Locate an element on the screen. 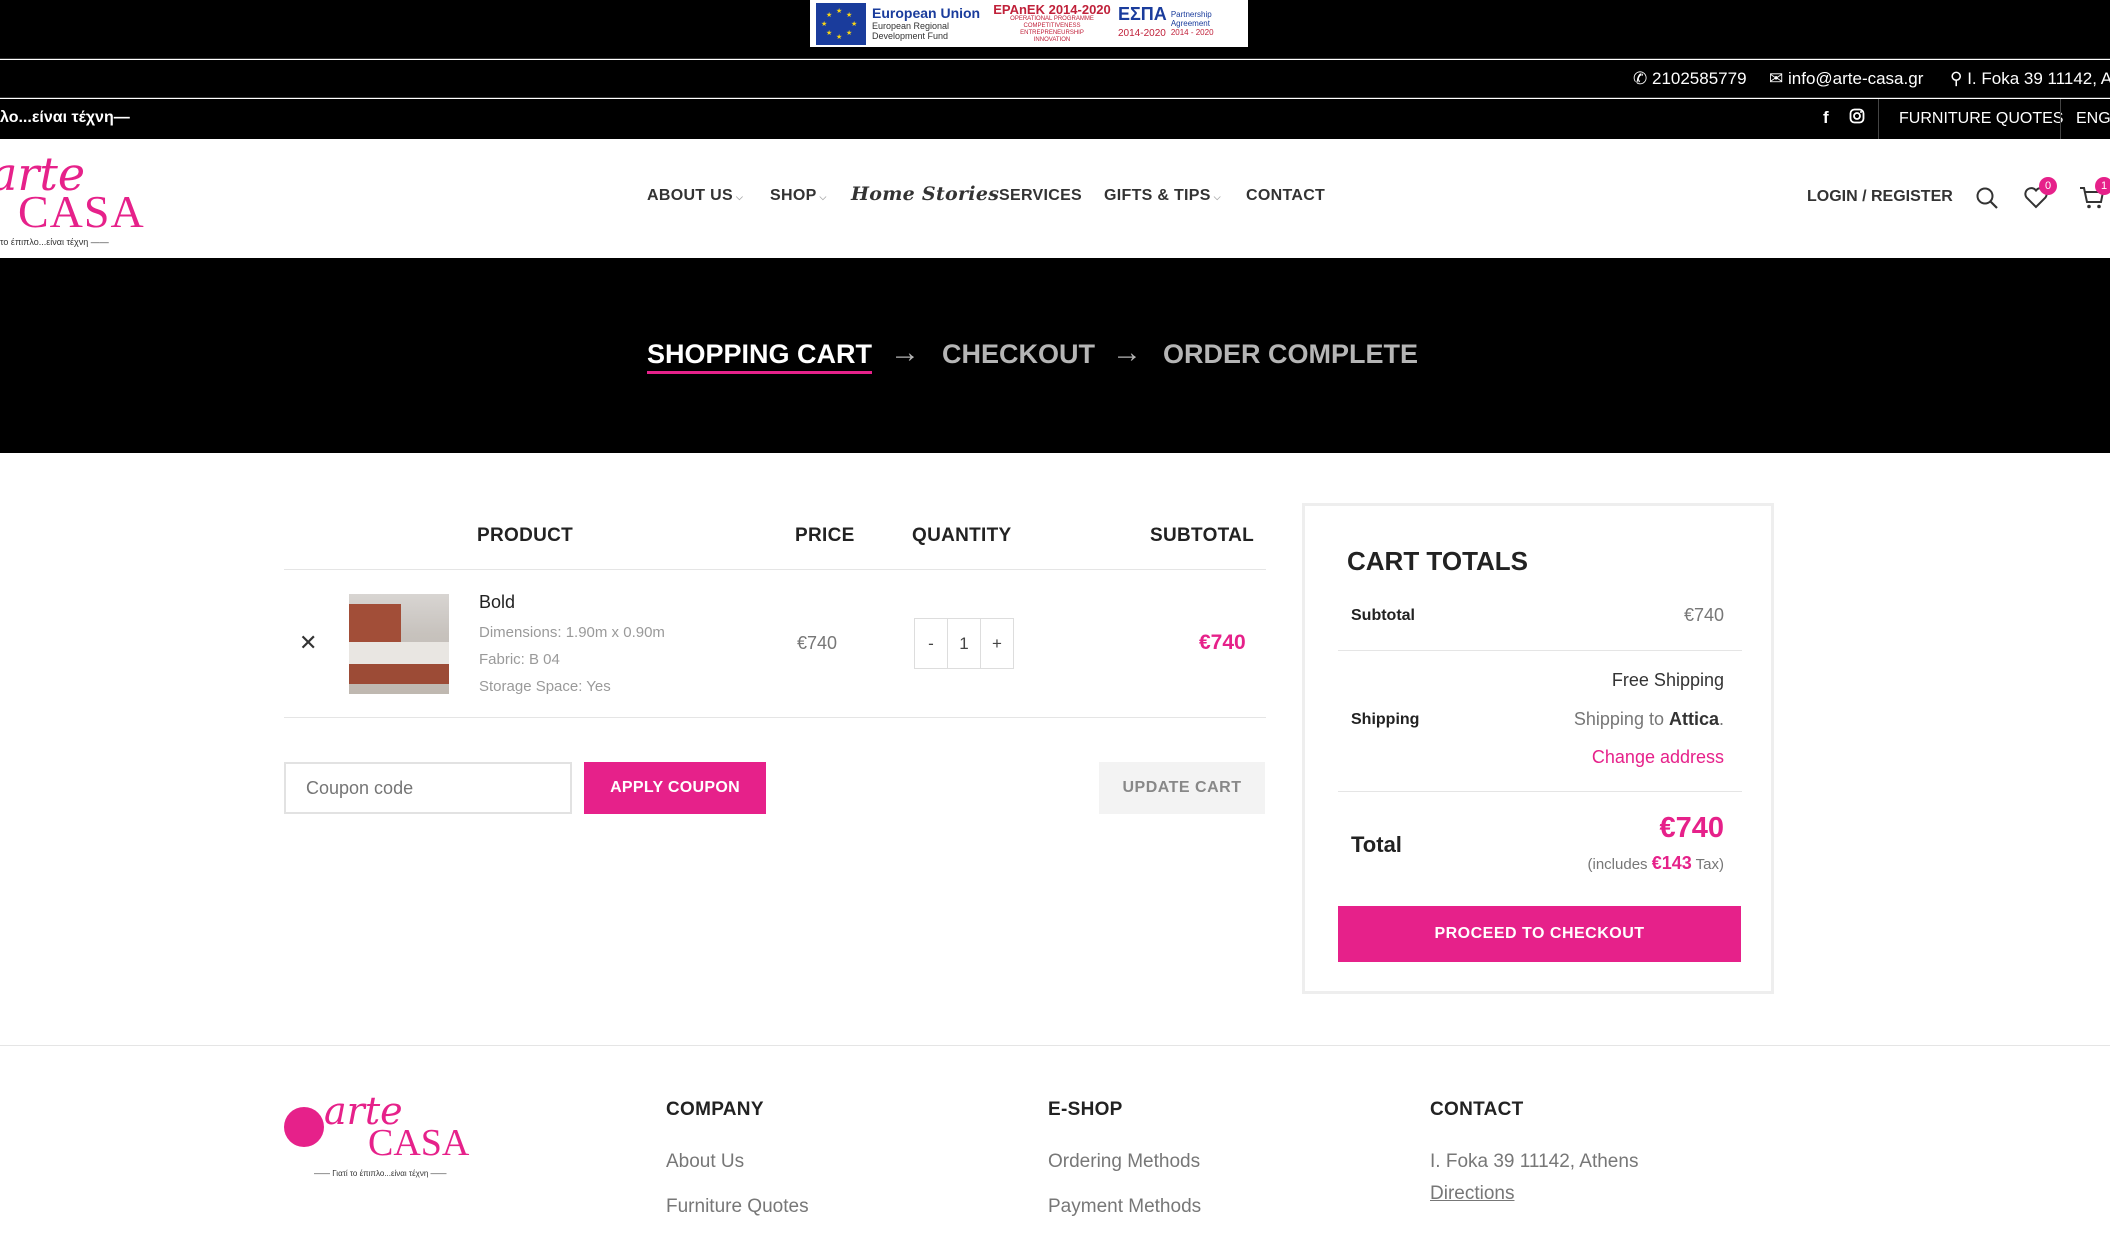 The image size is (2110, 1242). product-storage: Storage Space: Yes is located at coordinates (545, 686).